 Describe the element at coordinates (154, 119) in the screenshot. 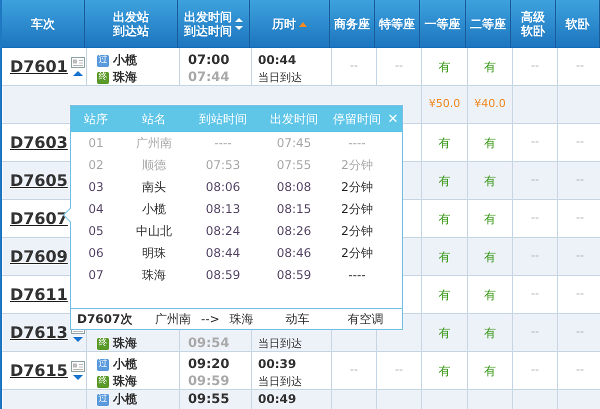

I see `column-heading: 站名` at that location.